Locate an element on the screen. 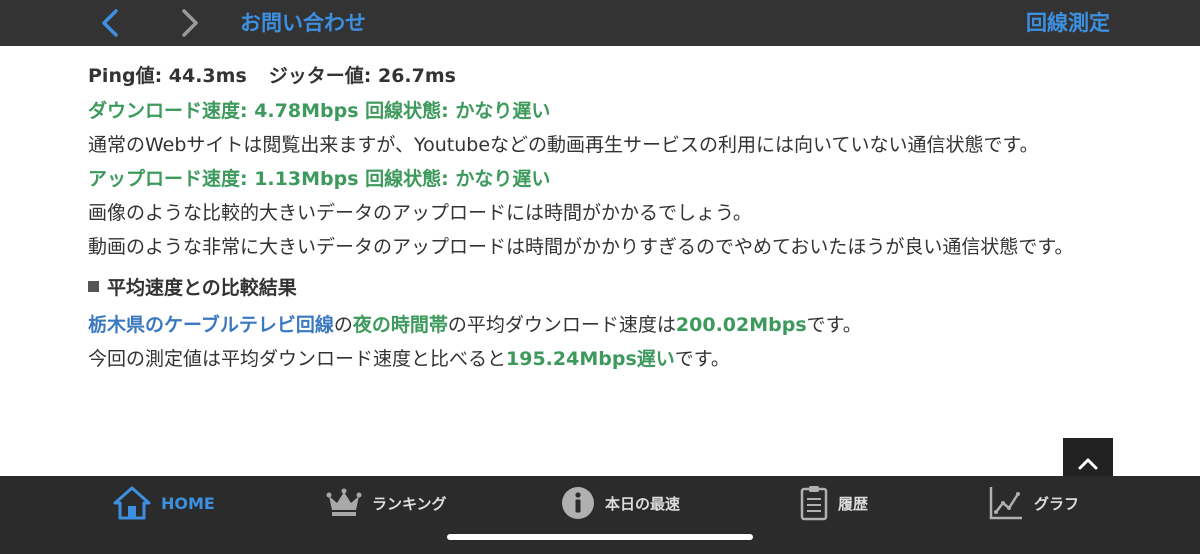 This screenshot has height=554, width=1200. forward-button is located at coordinates (190, 23).